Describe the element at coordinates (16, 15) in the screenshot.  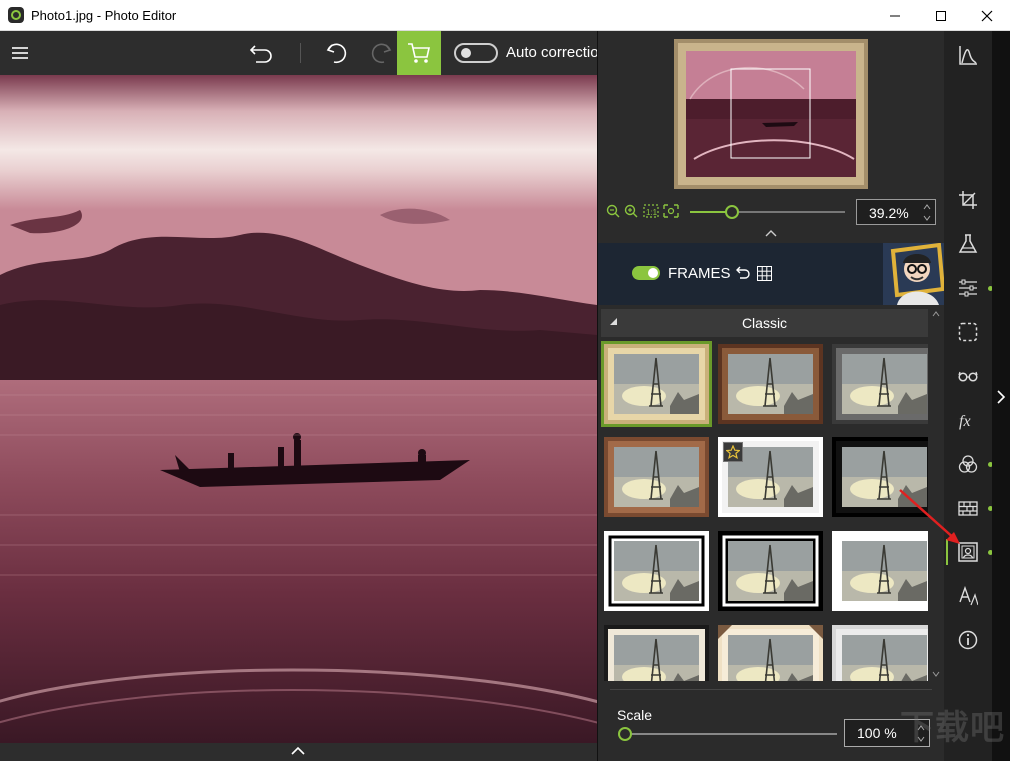
I see `app-logo-icon` at that location.